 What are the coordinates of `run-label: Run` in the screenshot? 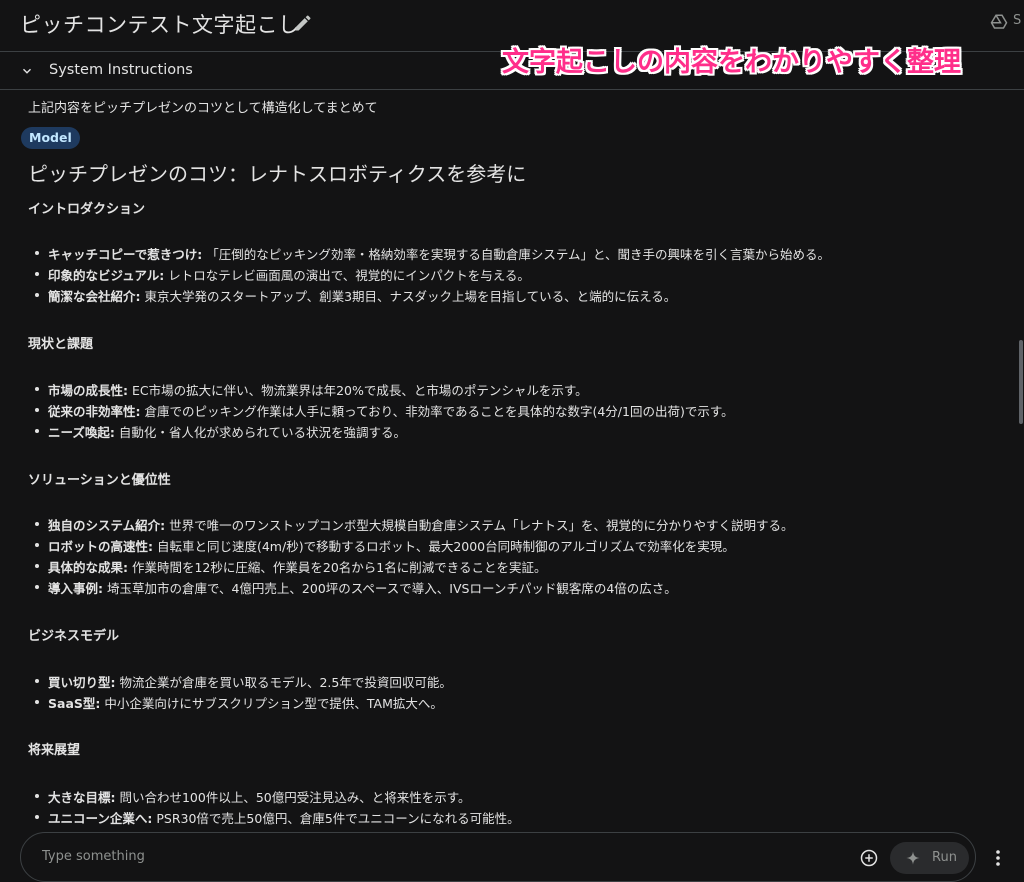 It's located at (944, 857).